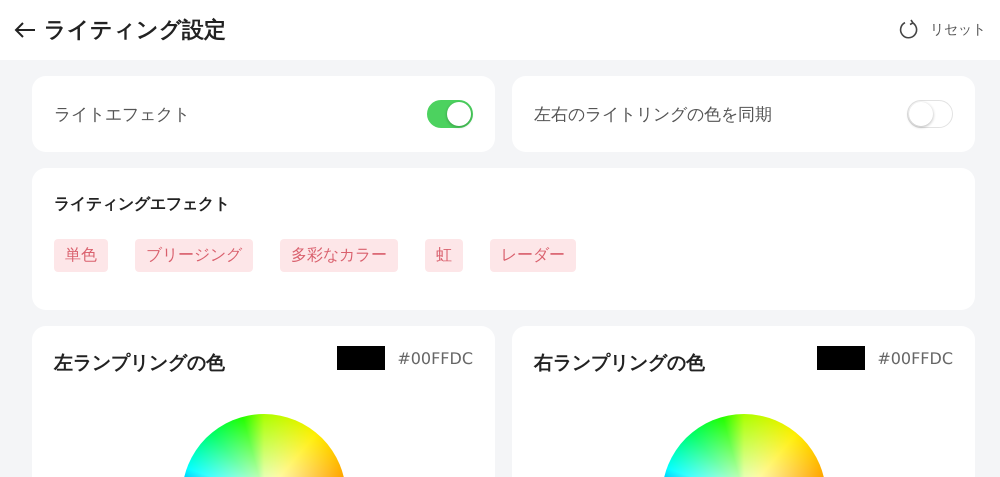 The image size is (1000, 477). What do you see at coordinates (444, 255) in the screenshot?
I see `effect-chip: 虹` at bounding box center [444, 255].